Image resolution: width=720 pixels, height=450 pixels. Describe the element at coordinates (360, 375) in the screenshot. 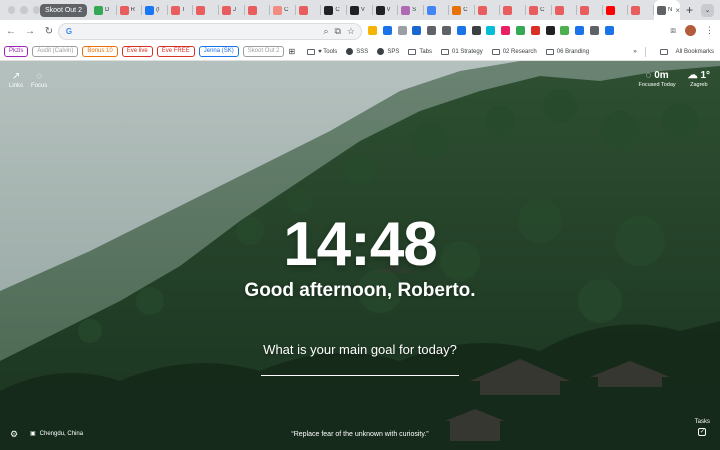

I see `main-goal-input` at that location.